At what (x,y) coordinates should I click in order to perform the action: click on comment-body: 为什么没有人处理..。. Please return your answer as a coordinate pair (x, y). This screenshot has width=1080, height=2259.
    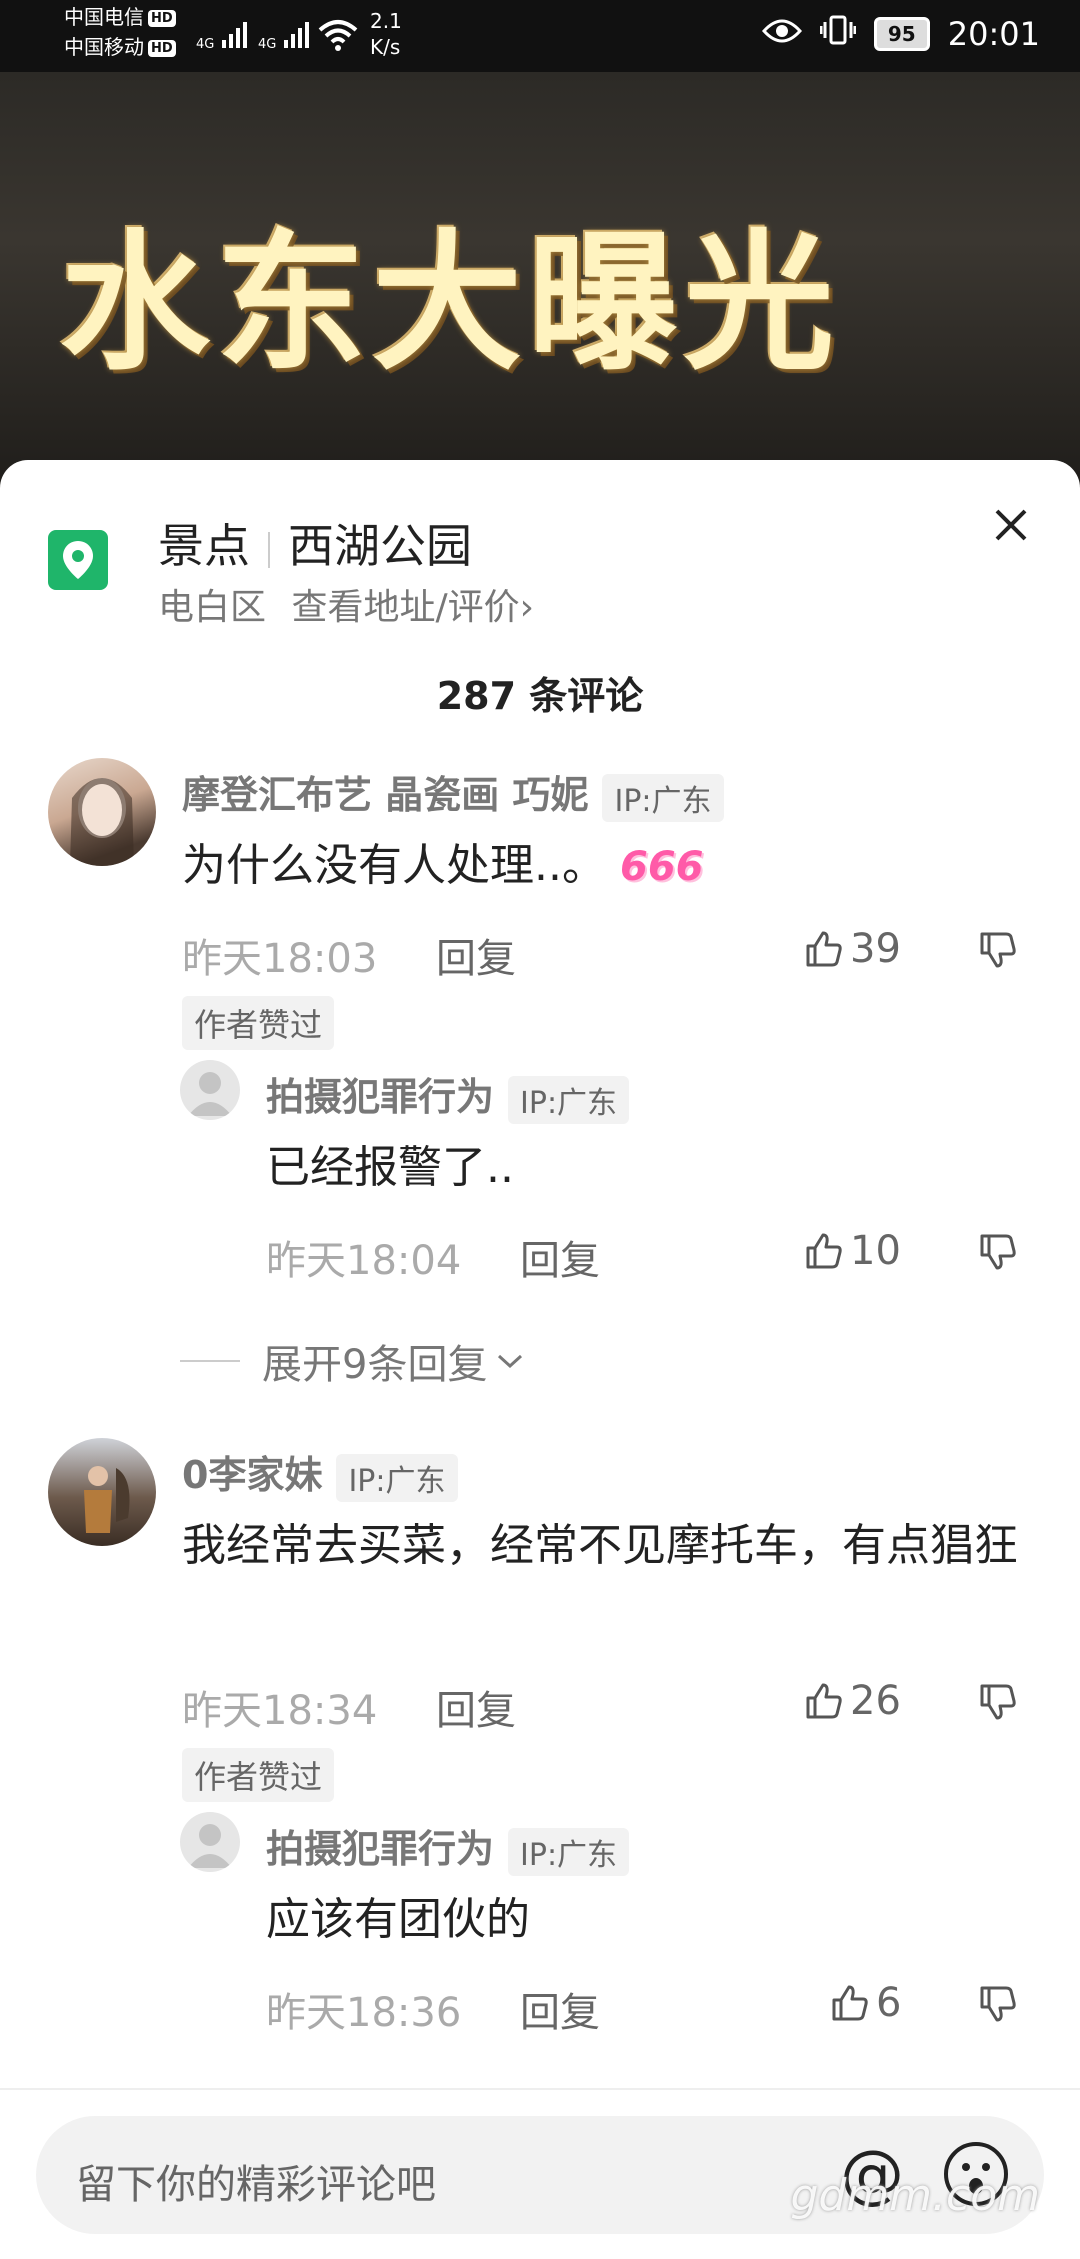
    Looking at the image, I should click on (394, 865).